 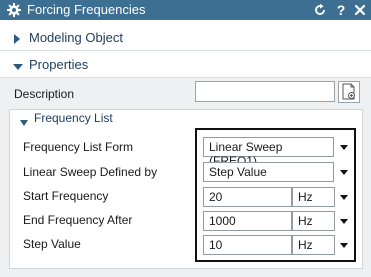 I want to click on step-value-input: 10, so click(x=247, y=245).